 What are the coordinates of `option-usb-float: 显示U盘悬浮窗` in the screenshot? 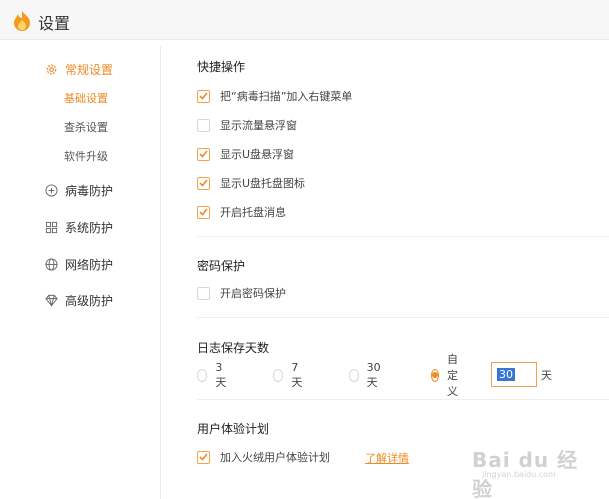 It's located at (245, 154).